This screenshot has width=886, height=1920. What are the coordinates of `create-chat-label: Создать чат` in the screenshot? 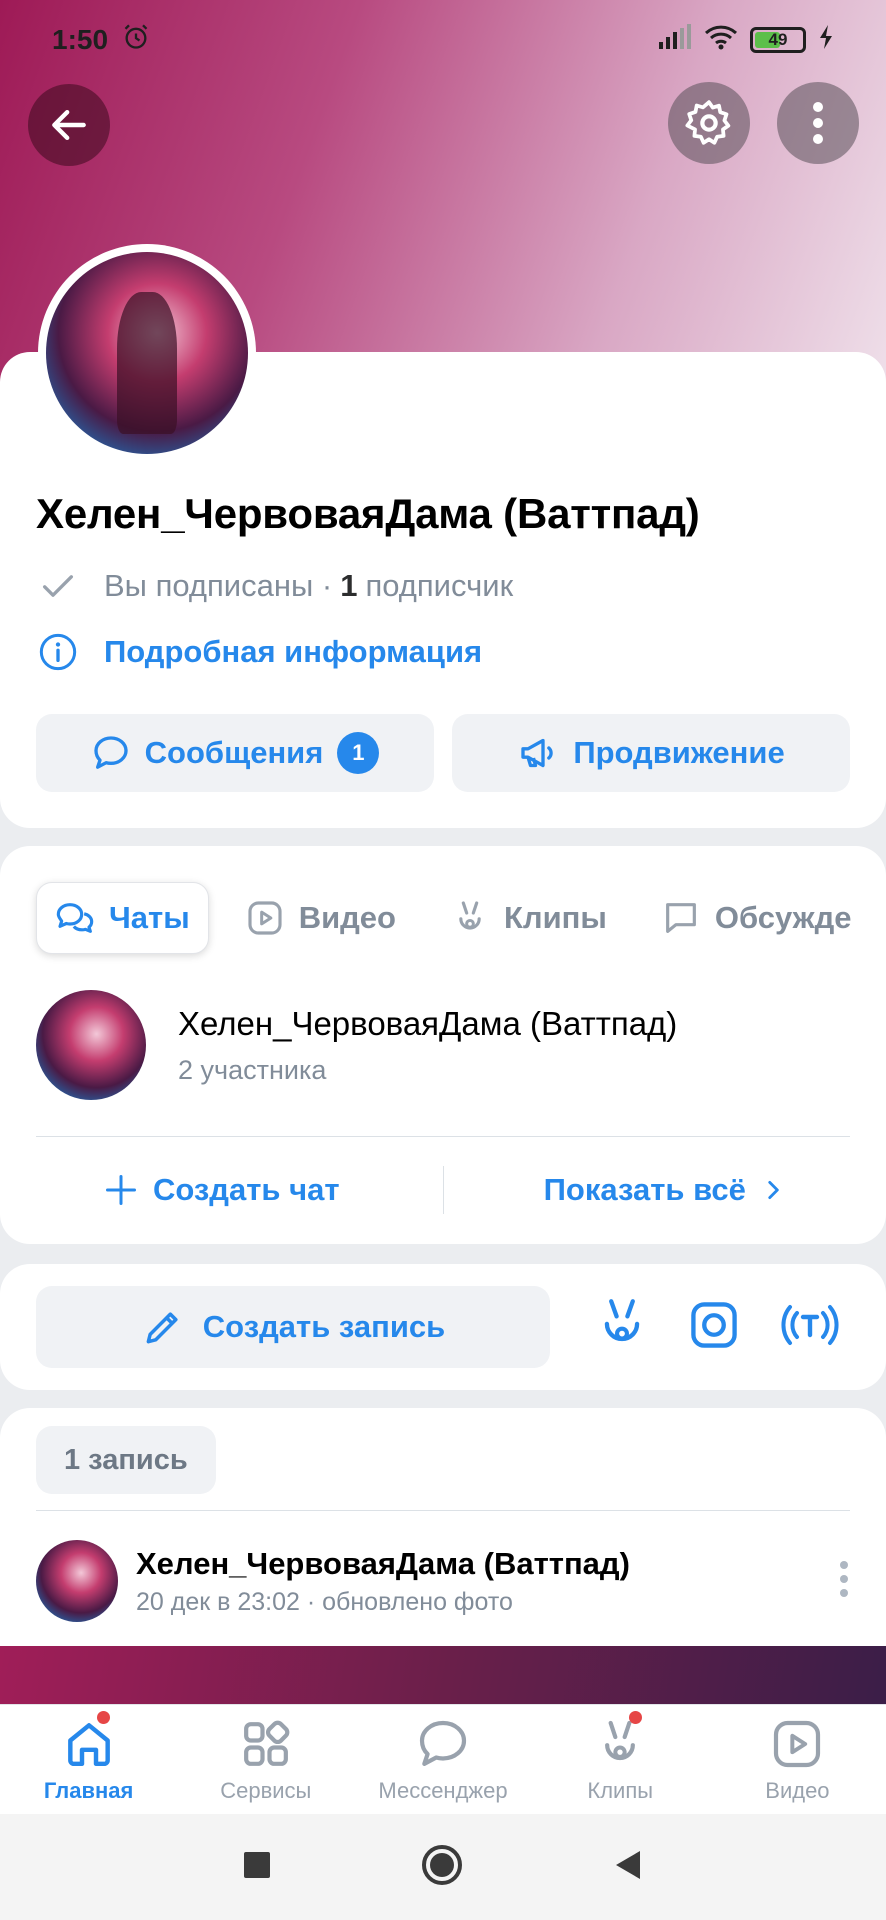 It's located at (246, 1189).